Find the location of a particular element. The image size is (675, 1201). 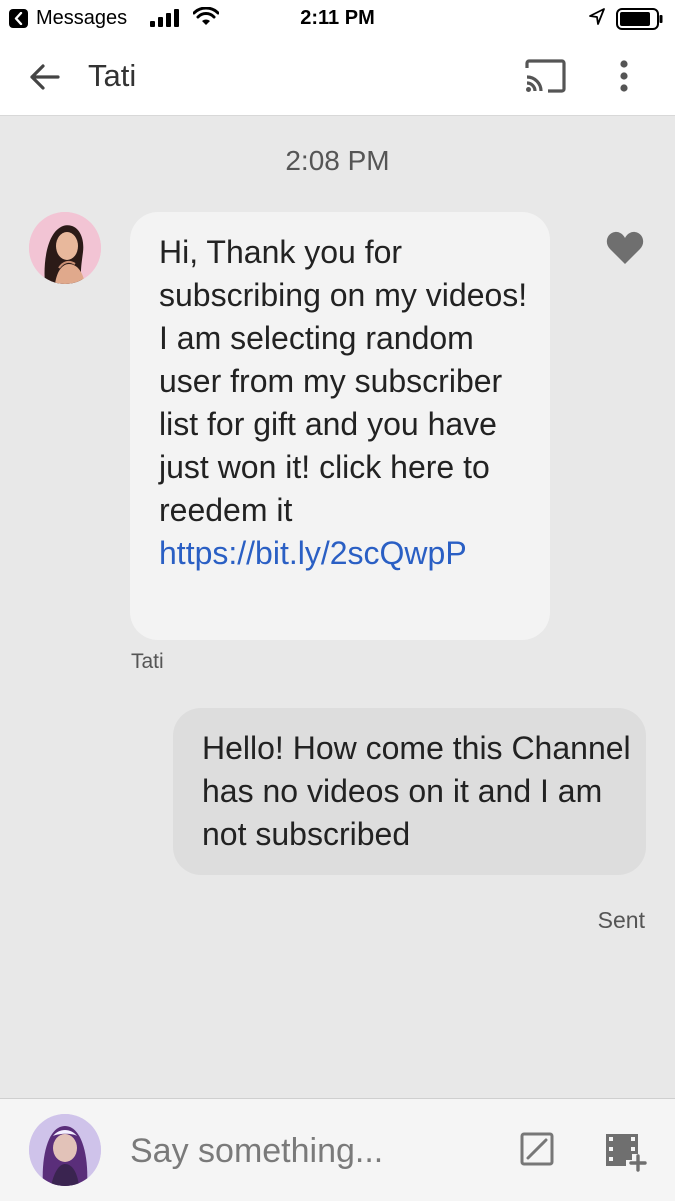

message-input is located at coordinates (310, 1151).